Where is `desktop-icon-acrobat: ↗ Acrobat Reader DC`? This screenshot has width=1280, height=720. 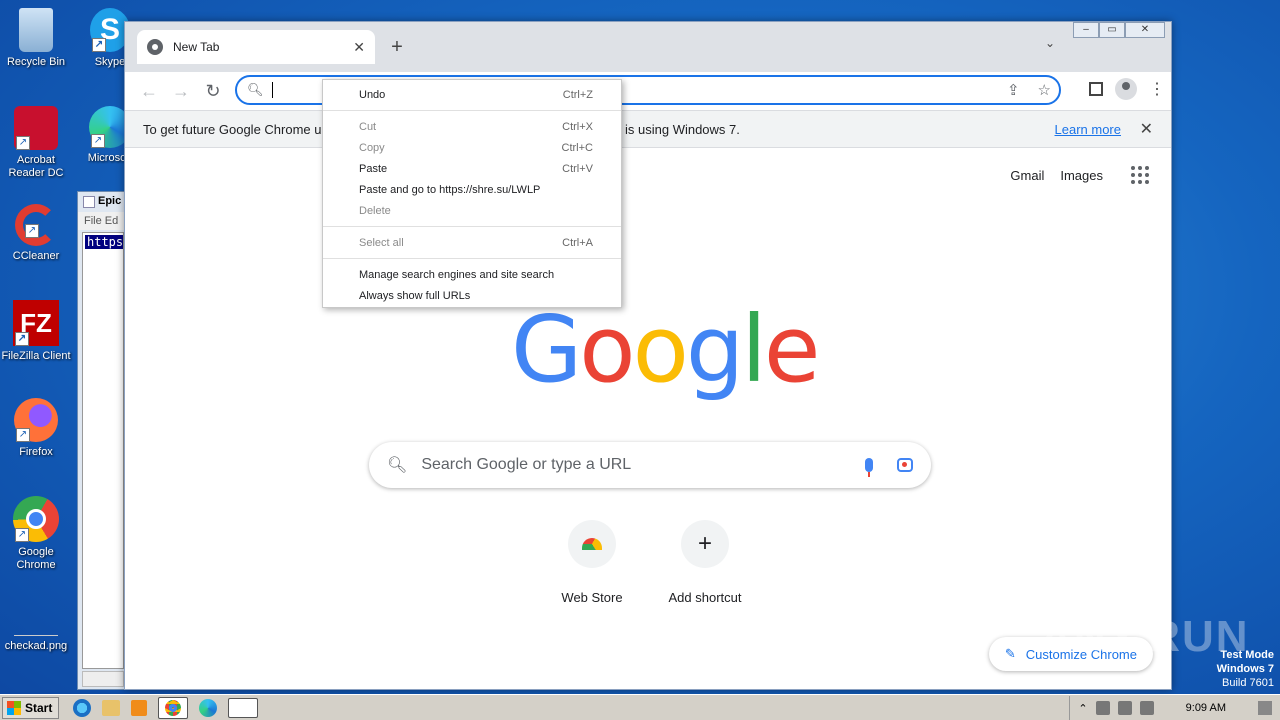
desktop-icon-acrobat: ↗ Acrobat Reader DC is located at coordinates (37, 143).